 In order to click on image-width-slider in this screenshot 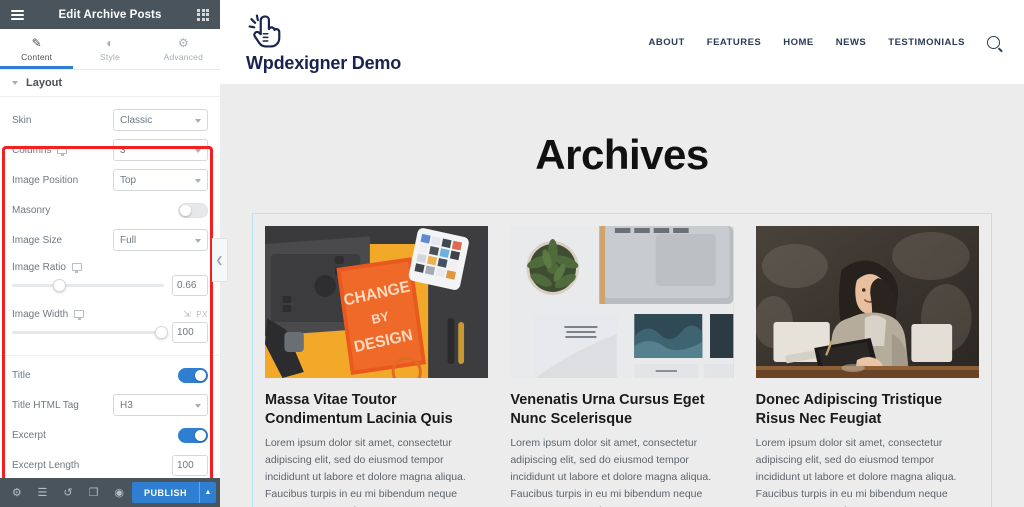, I will do `click(90, 332)`.